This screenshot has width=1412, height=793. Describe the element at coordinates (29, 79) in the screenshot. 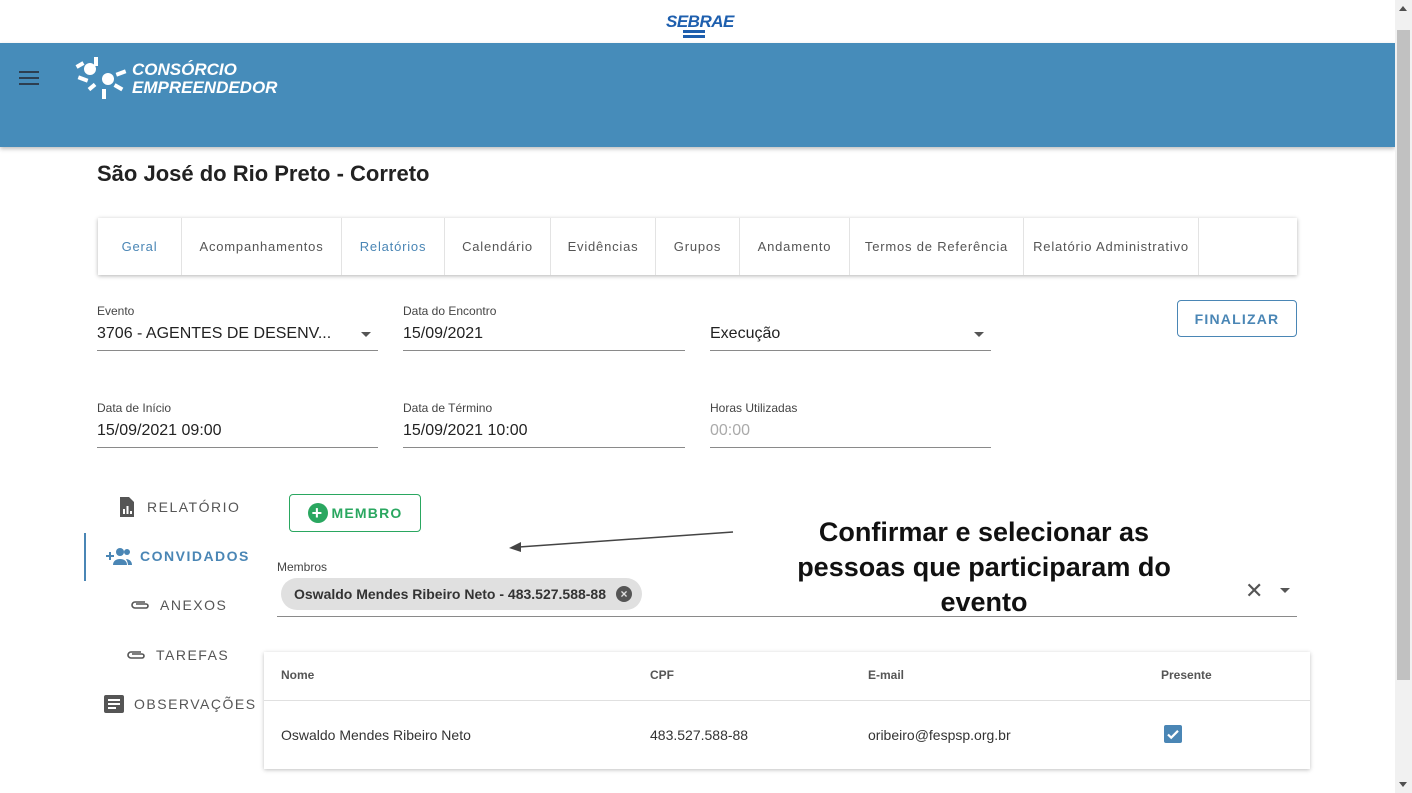

I see `hamburger-menu-icon` at that location.